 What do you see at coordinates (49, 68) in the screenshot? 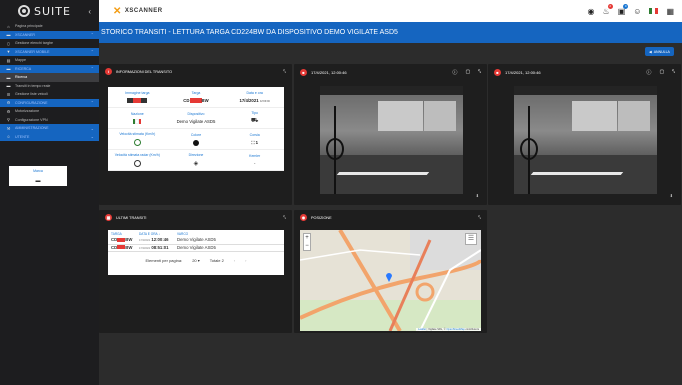
I see `sidebar-item-ricerca: ▬ RICERCA ⌃` at bounding box center [49, 68].